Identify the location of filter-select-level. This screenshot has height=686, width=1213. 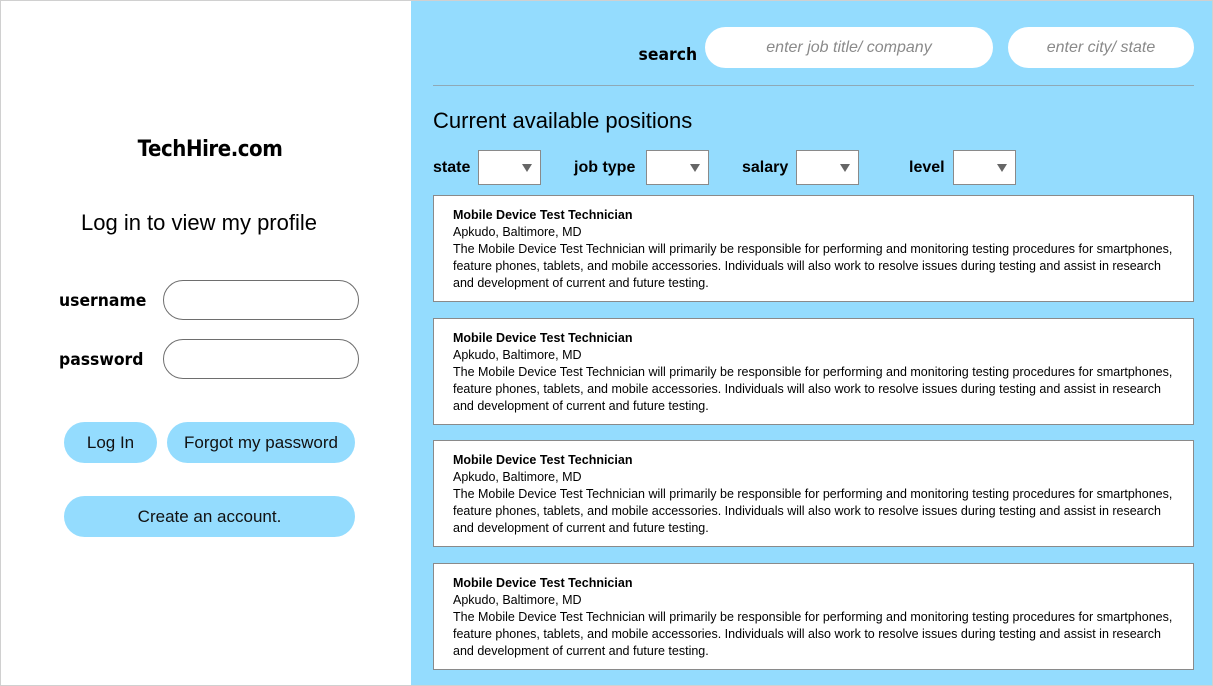
(984, 167).